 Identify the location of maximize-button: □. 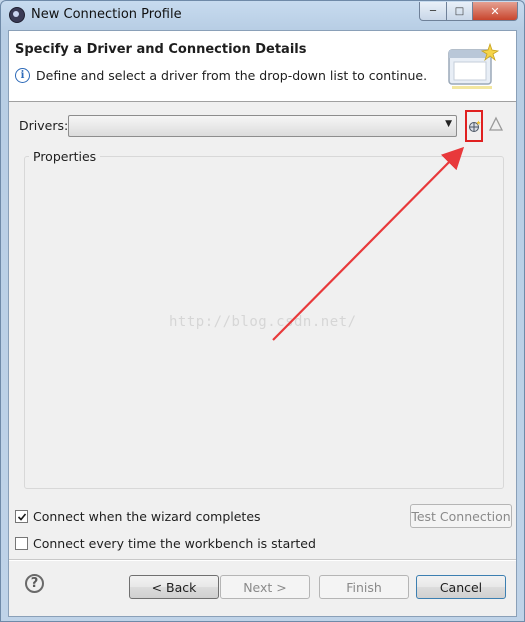
(459, 11).